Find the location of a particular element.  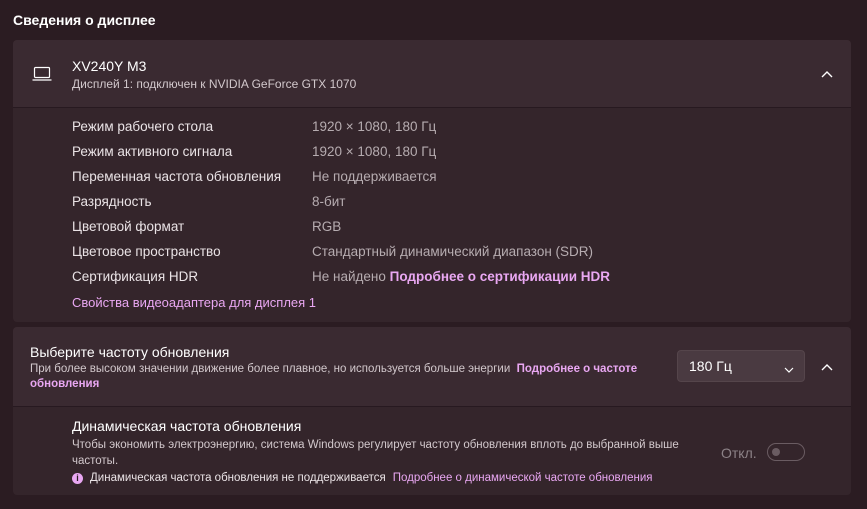

info-label: Сертификация HDR is located at coordinates (135, 276).